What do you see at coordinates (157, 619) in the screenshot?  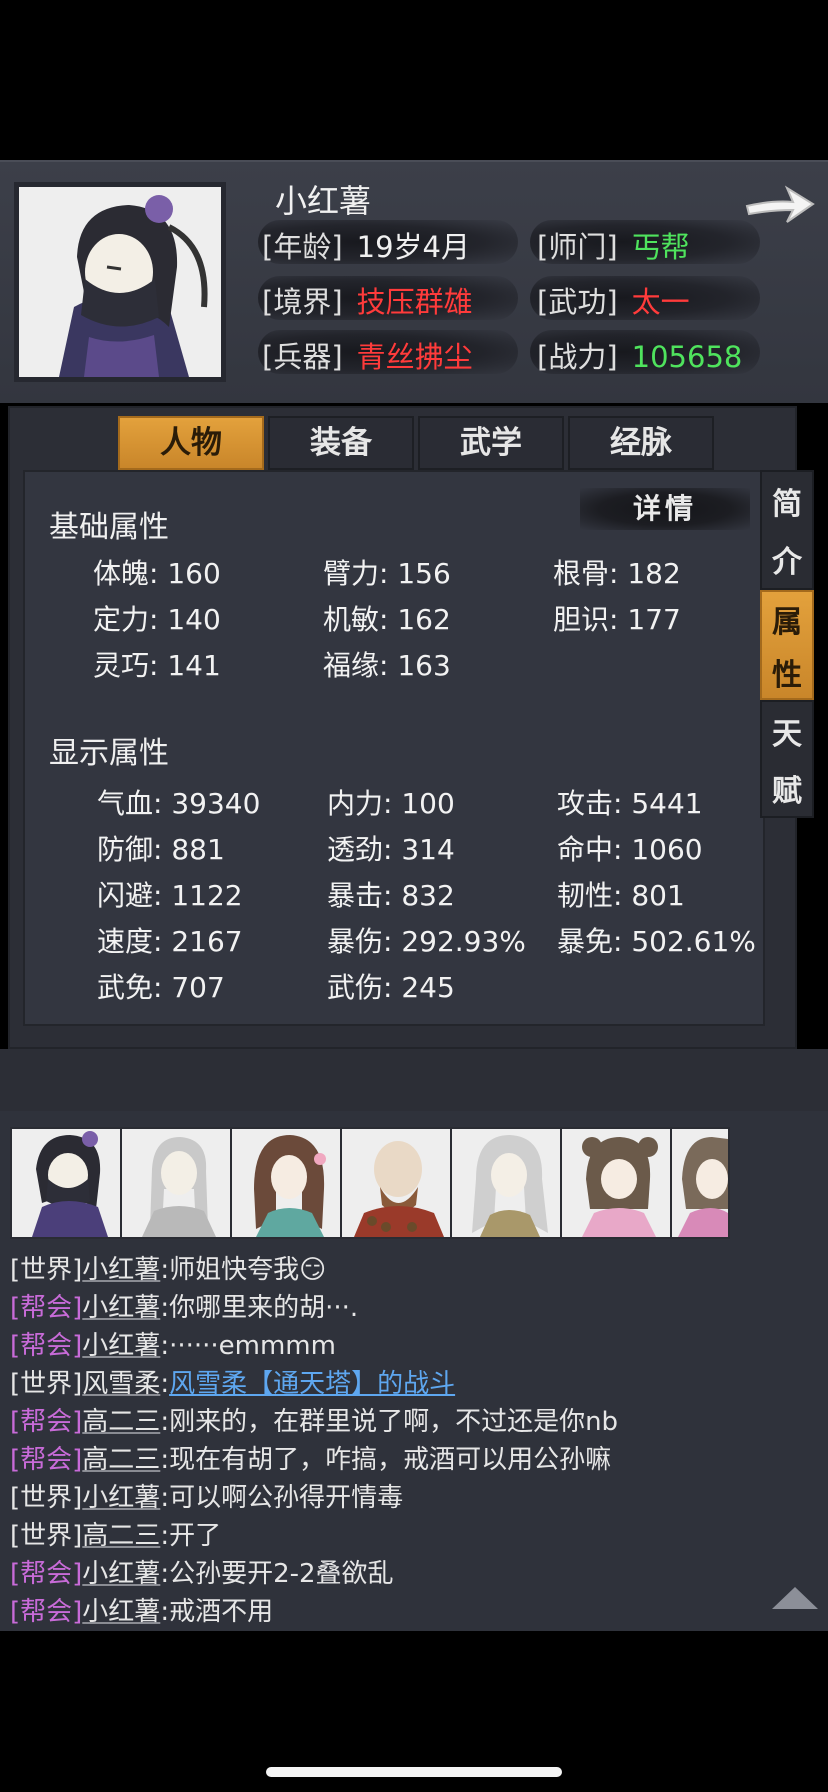 I see `stat-composure: 定力: 140` at bounding box center [157, 619].